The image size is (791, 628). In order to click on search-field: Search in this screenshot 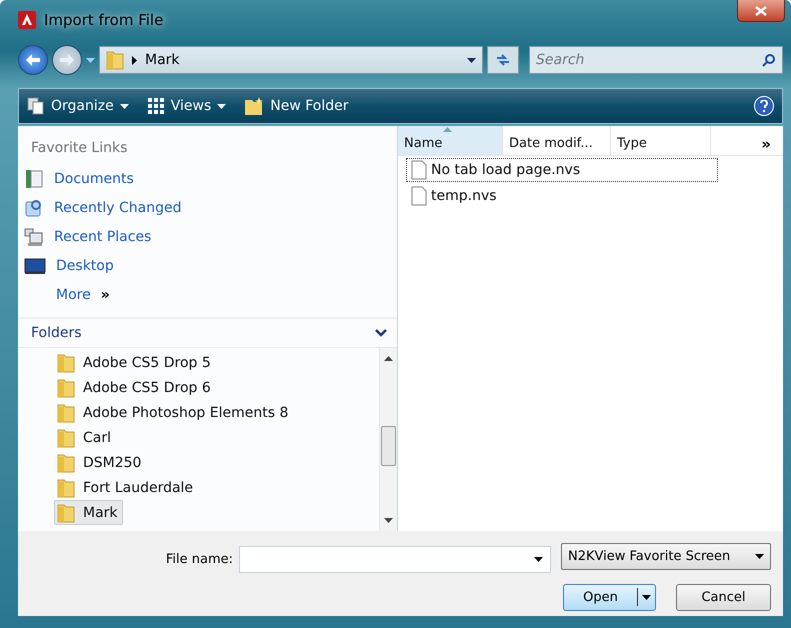, I will do `click(656, 60)`.